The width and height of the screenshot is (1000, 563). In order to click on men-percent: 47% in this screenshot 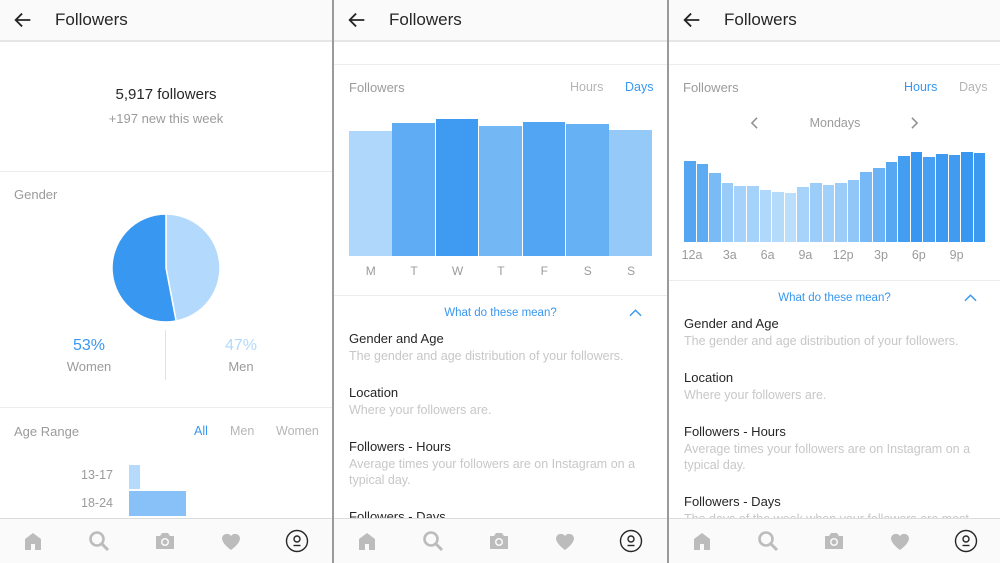, I will do `click(241, 345)`.